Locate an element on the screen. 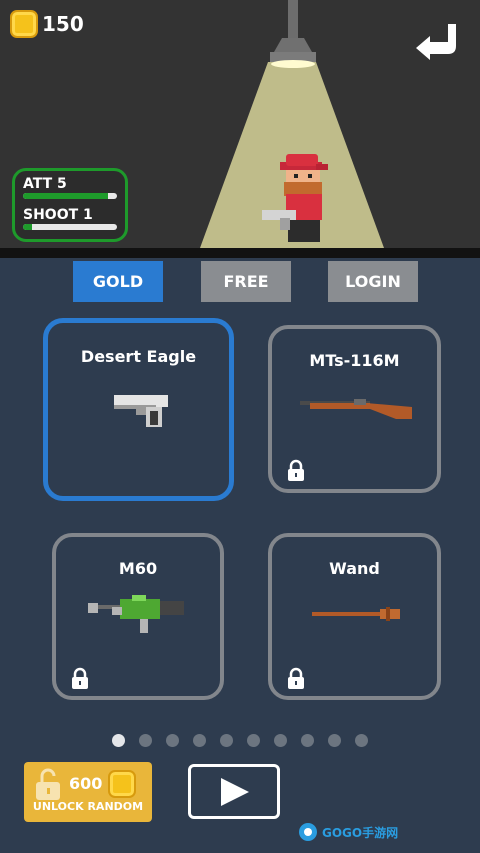 The image size is (480, 853). coin-counter: 150 is located at coordinates (47, 24).